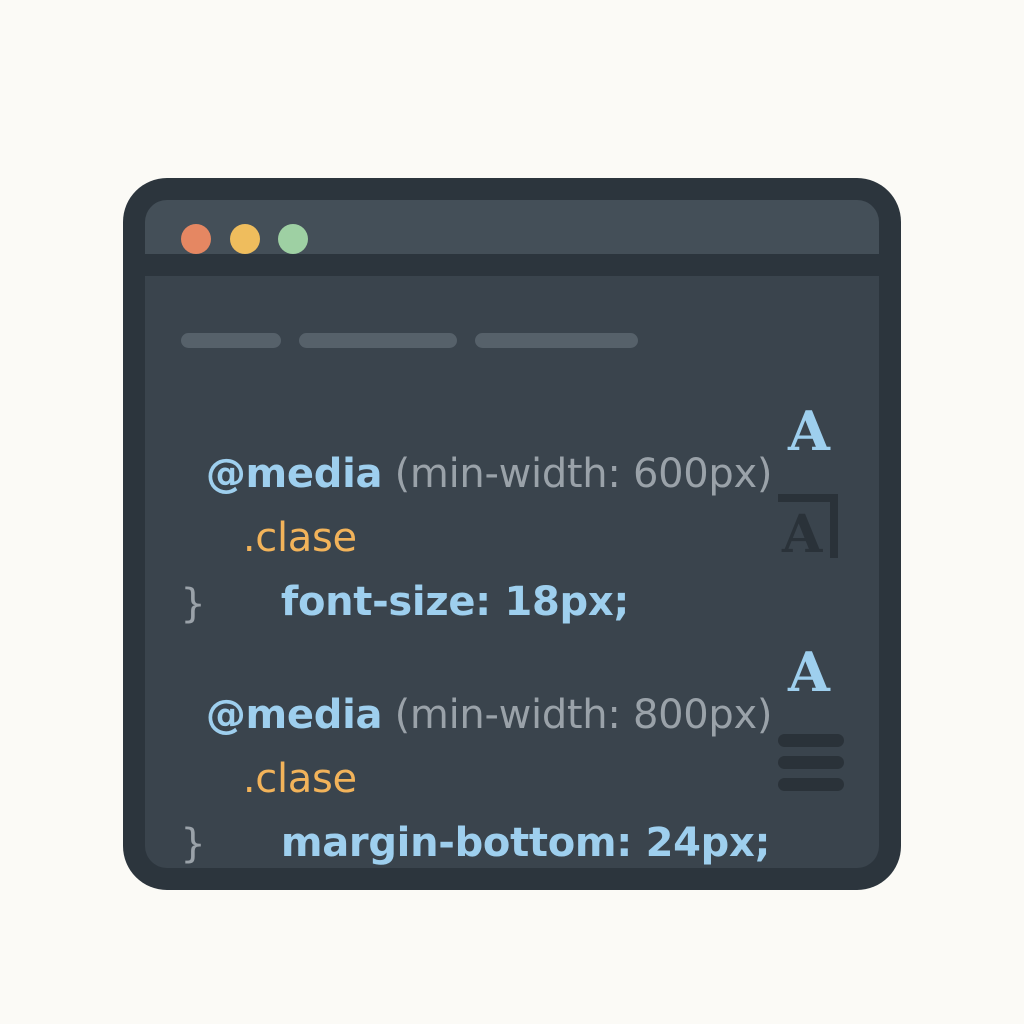 Image resolution: width=1024 pixels, height=1024 pixels. What do you see at coordinates (455, 602) in the screenshot?
I see `css-declaration: font-size: 18px;` at bounding box center [455, 602].